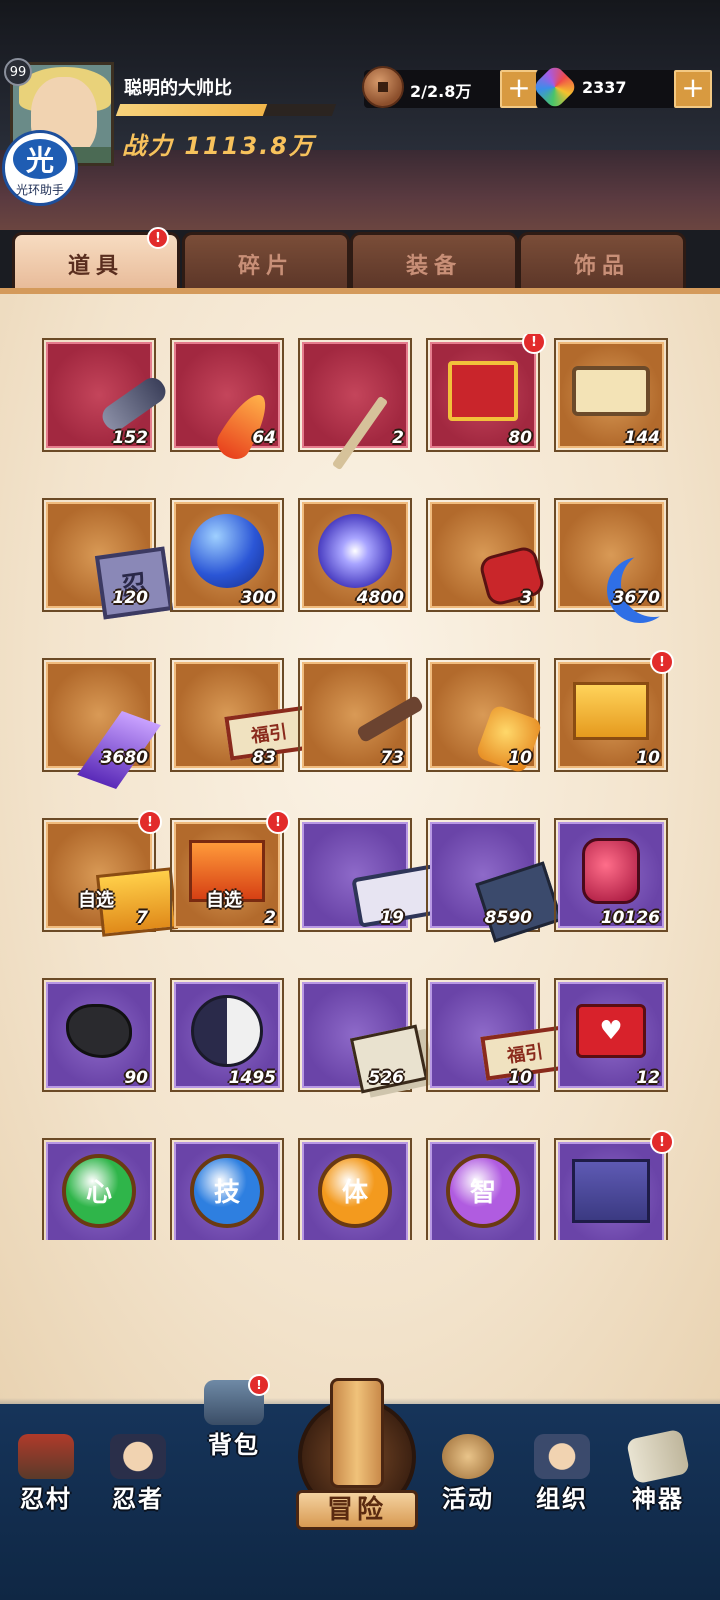 This screenshot has width=720, height=1600. Describe the element at coordinates (106, 395) in the screenshot. I see `bag-item-slot: 152` at that location.